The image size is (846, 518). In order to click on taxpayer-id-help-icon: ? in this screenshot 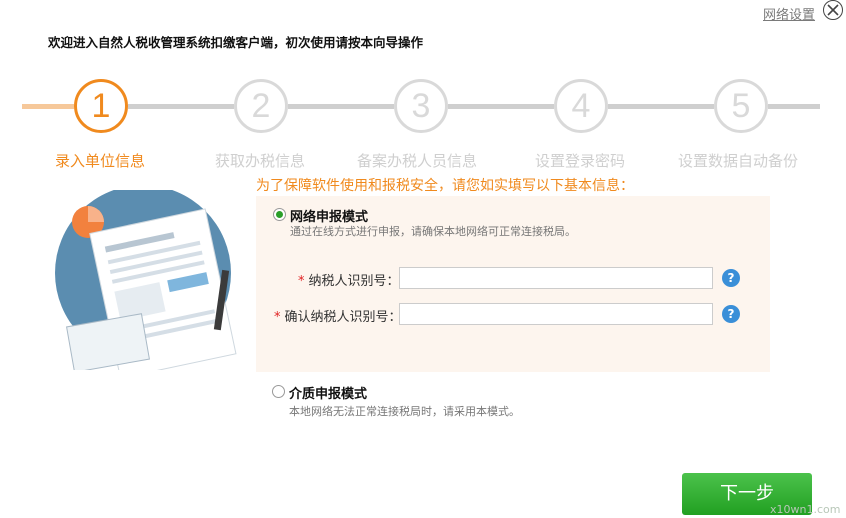, I will do `click(731, 278)`.